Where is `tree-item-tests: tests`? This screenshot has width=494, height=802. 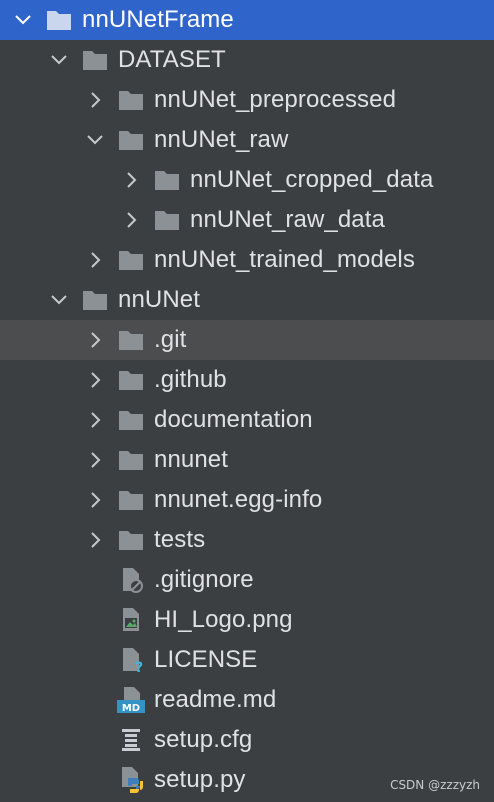 tree-item-tests: tests is located at coordinates (247, 540).